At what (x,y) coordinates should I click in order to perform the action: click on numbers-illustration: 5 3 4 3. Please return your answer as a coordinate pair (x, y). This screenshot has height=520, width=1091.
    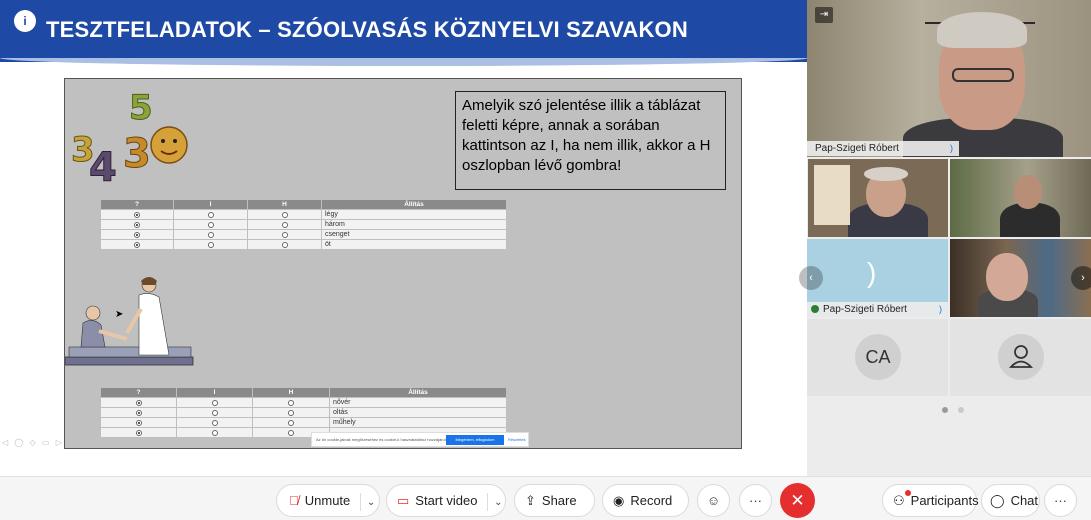
    Looking at the image, I should click on (129, 135).